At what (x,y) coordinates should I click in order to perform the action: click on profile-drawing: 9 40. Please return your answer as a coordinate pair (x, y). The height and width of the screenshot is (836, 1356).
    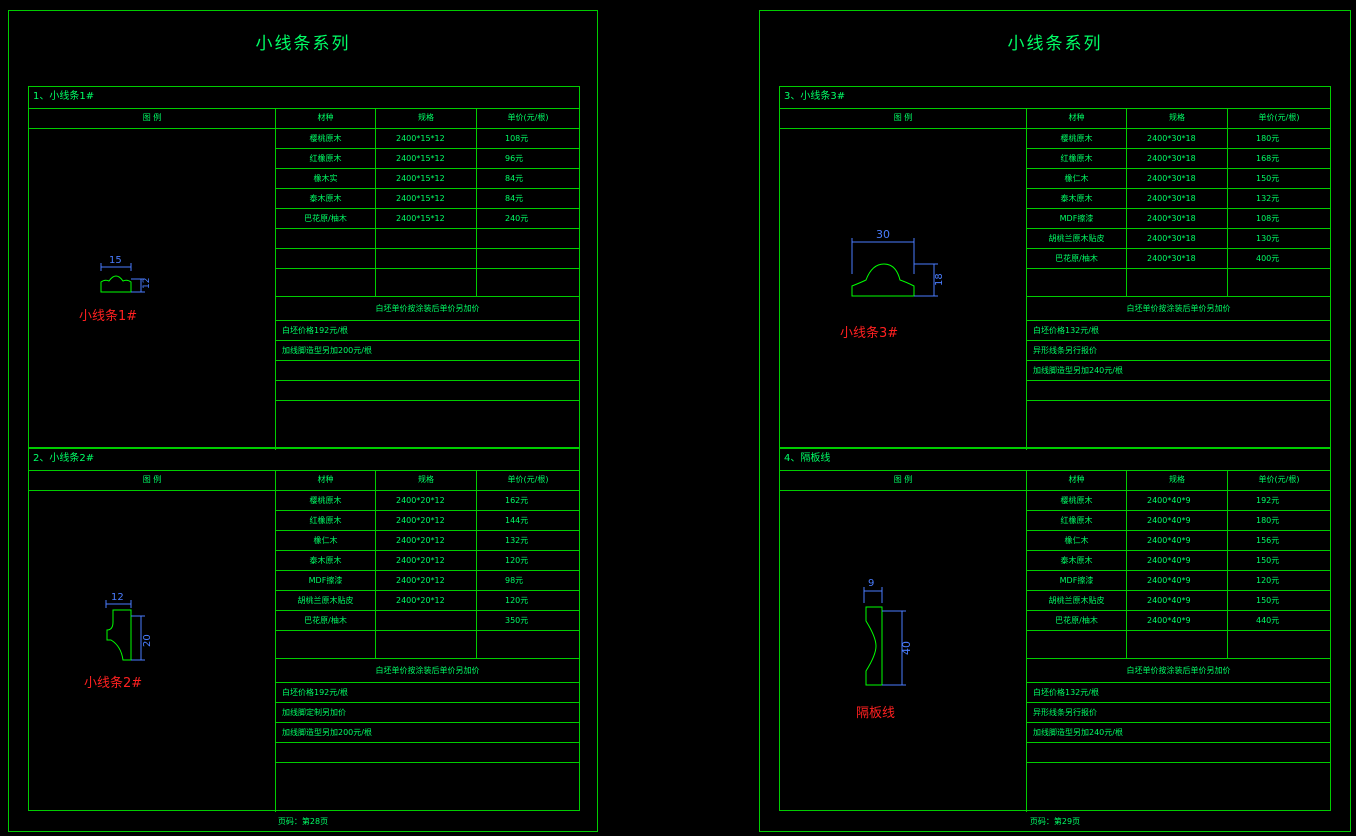
    Looking at the image, I should click on (888, 632).